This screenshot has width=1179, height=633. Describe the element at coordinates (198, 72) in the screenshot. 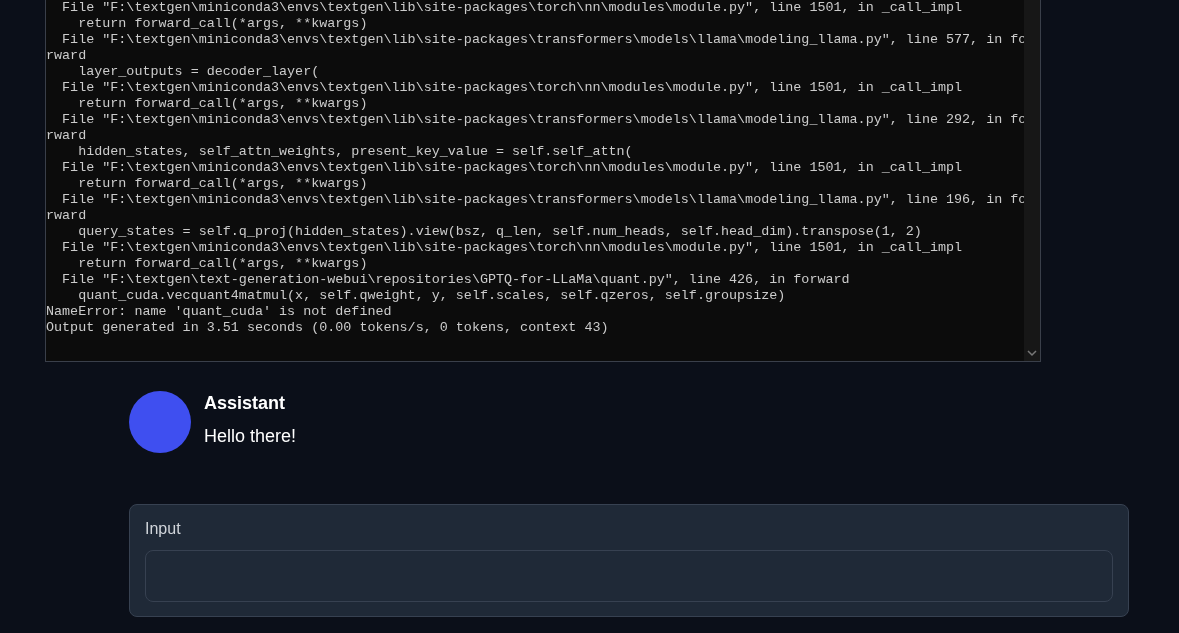

I see `console-line: layer_outputs = decoder_layer(` at that location.